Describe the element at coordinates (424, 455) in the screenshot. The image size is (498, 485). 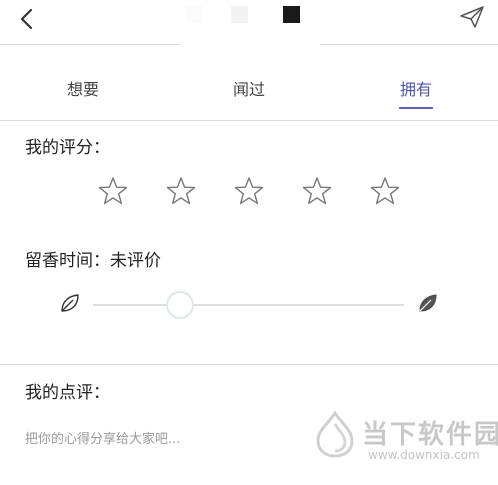
I see `watermark-url: www.downxia.com` at that location.